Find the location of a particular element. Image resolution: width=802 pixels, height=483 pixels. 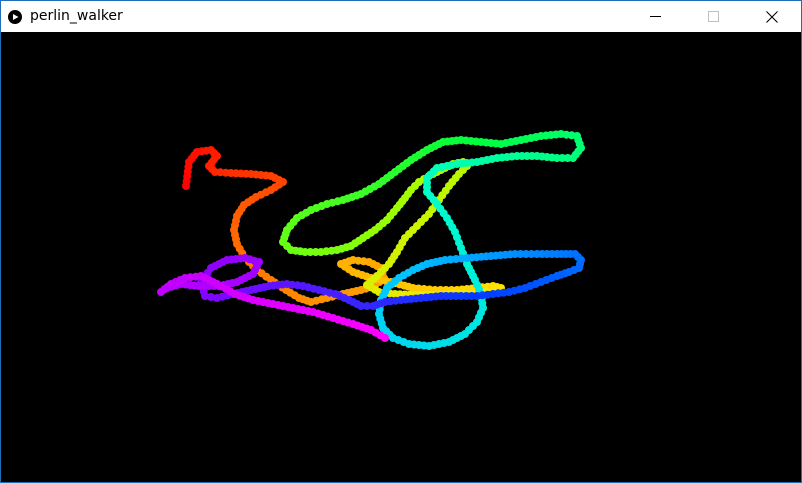

window-title: perlin_walker is located at coordinates (76, 16).